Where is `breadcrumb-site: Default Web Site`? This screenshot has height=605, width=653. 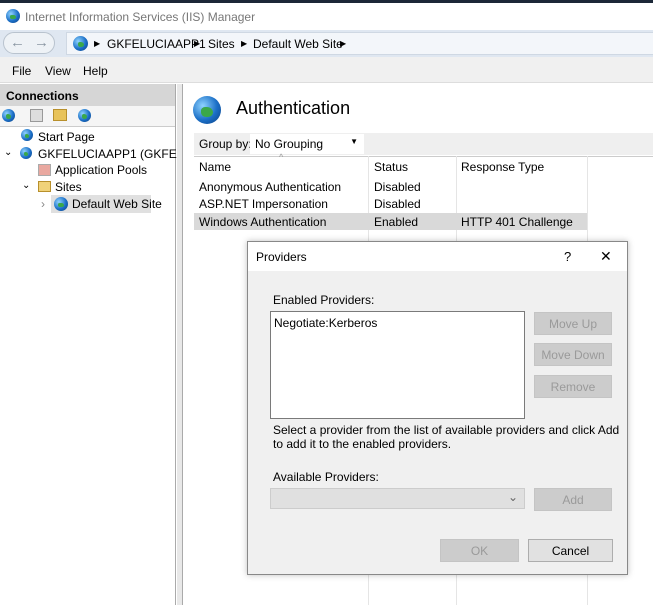
breadcrumb-site: Default Web Site is located at coordinates (298, 44).